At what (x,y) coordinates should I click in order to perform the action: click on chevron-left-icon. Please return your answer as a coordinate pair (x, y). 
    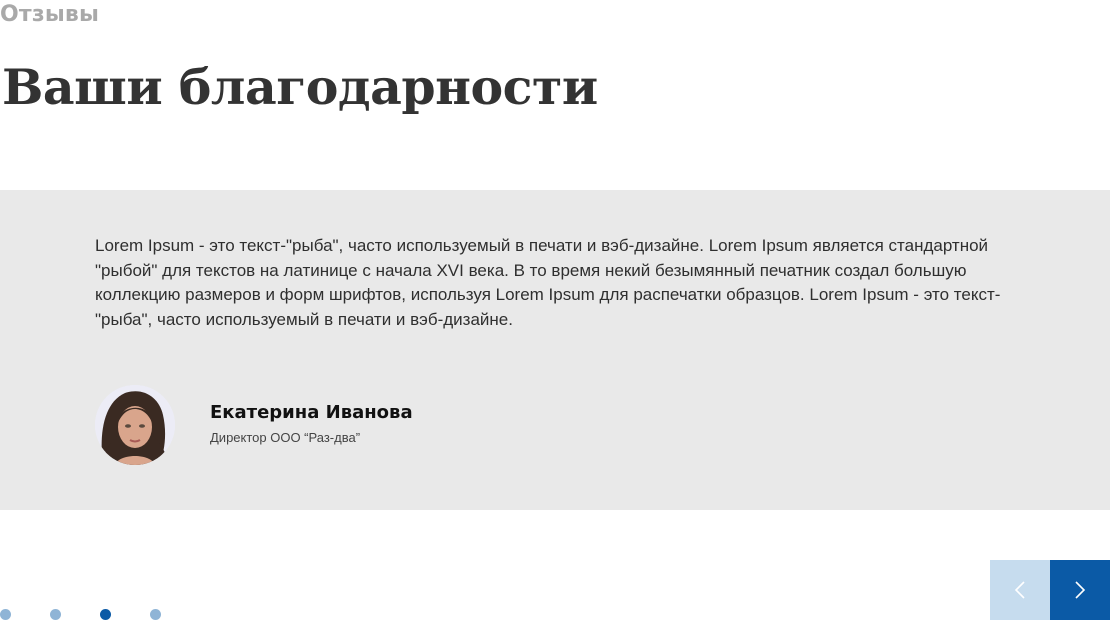
    Looking at the image, I should click on (1019, 590).